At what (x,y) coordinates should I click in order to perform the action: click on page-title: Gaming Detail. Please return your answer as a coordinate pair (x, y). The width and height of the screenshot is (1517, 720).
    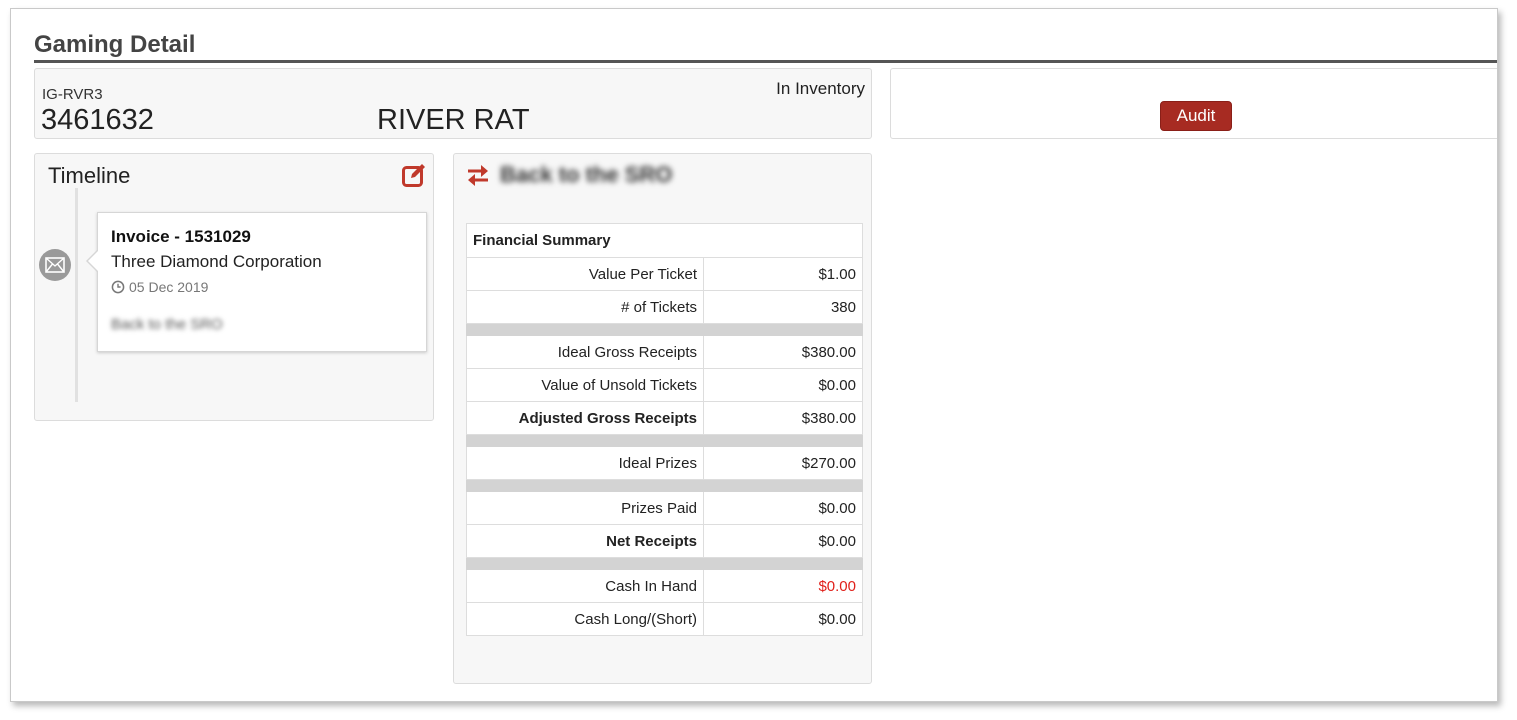
    Looking at the image, I should click on (115, 44).